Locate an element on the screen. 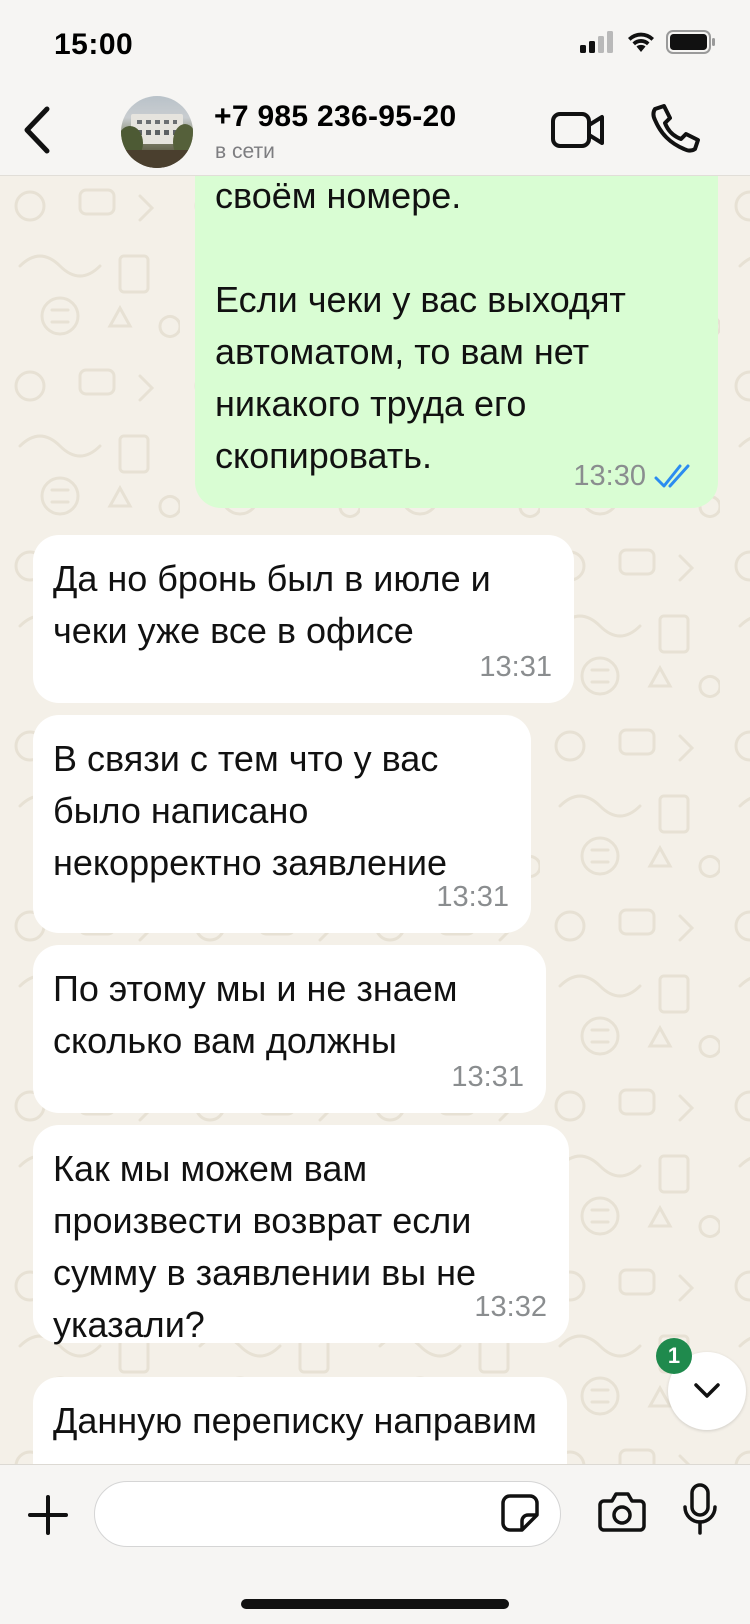  phone-icon is located at coordinates (675, 128).